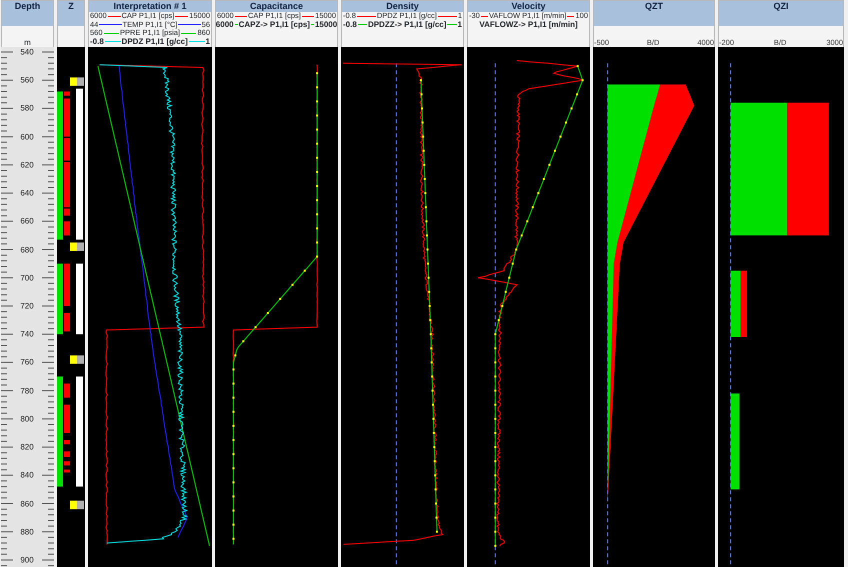 The width and height of the screenshot is (848, 567). What do you see at coordinates (276, 6) in the screenshot?
I see `column-title: Capacitance` at bounding box center [276, 6].